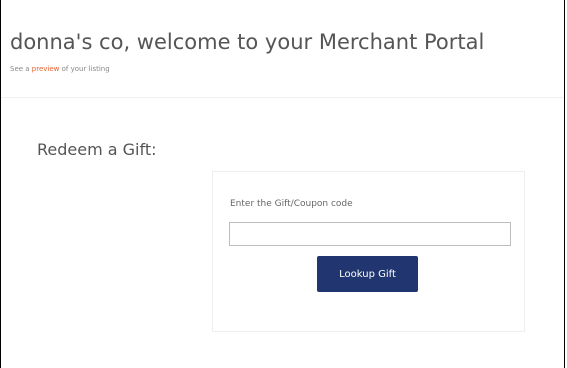  What do you see at coordinates (21, 69) in the screenshot?
I see `preview-prefix-text: See a` at bounding box center [21, 69].